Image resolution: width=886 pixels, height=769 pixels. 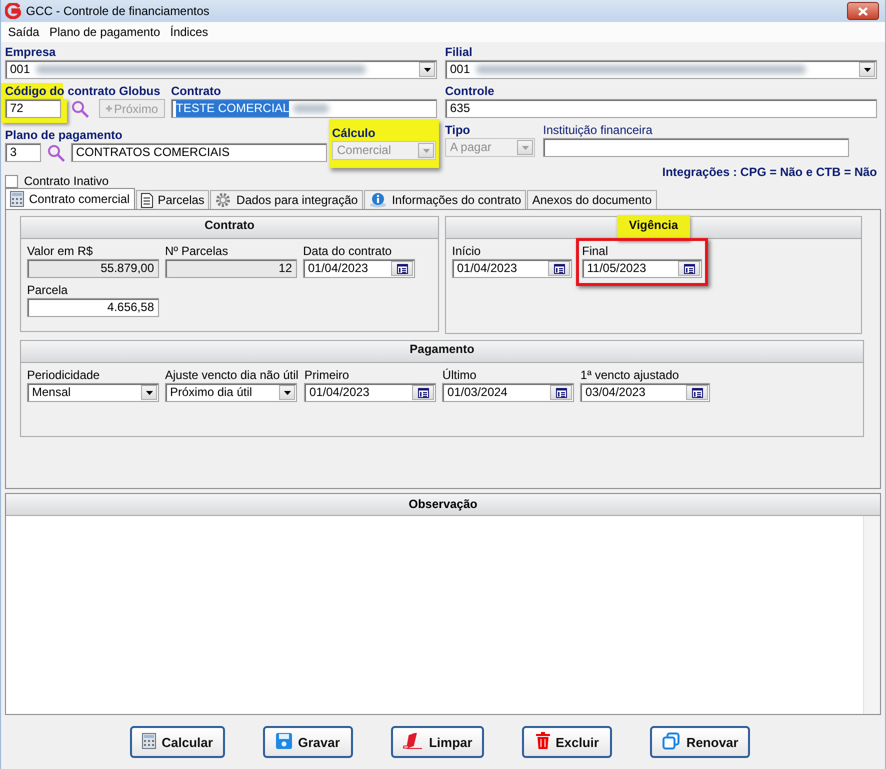 What do you see at coordinates (93, 392) in the screenshot?
I see `dropdown: Mensal` at bounding box center [93, 392].